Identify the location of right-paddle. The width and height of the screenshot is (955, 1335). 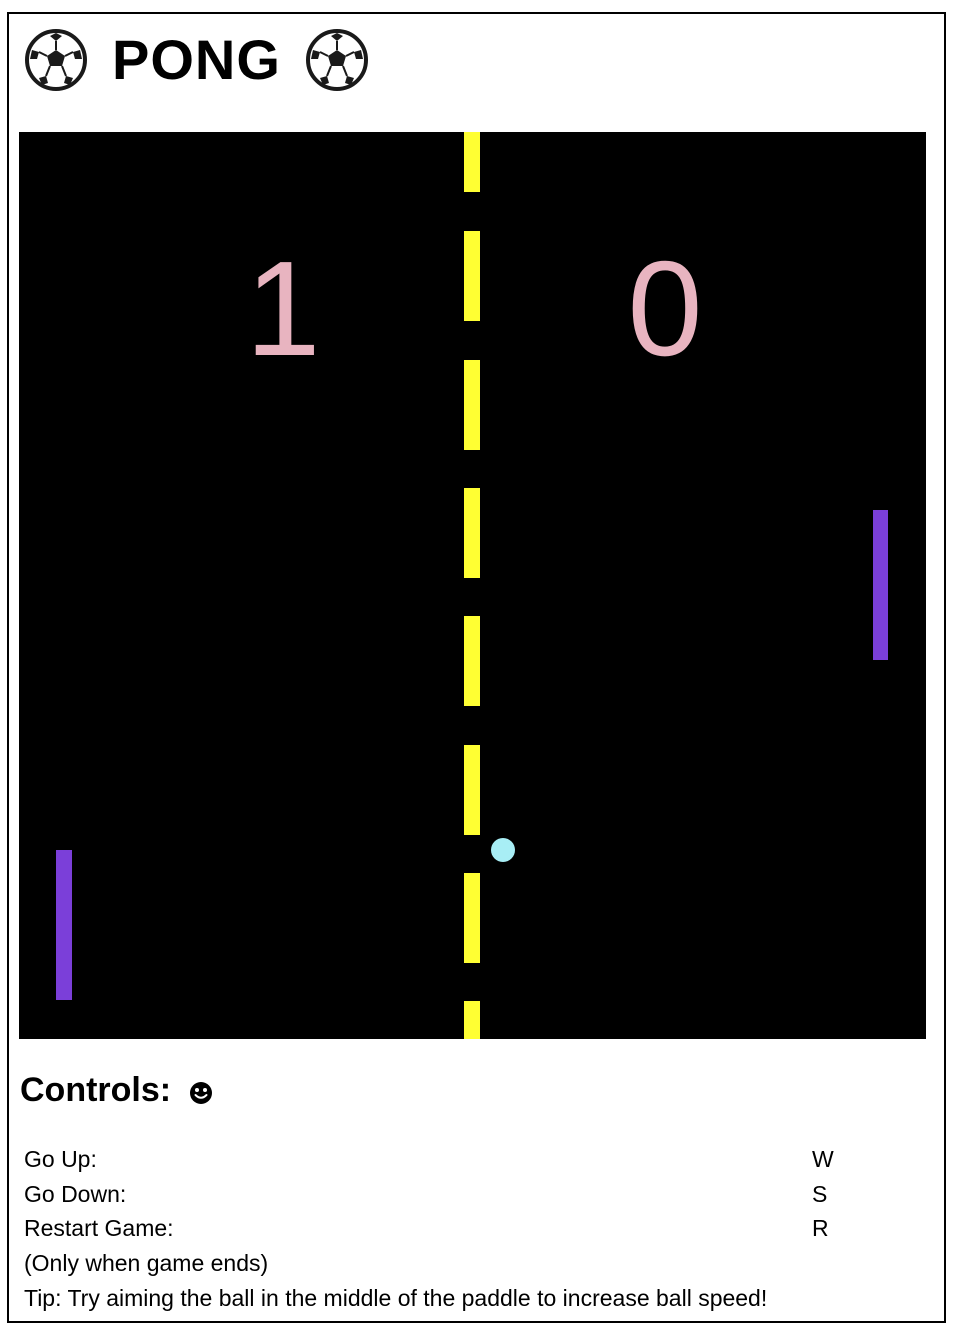
(880, 585).